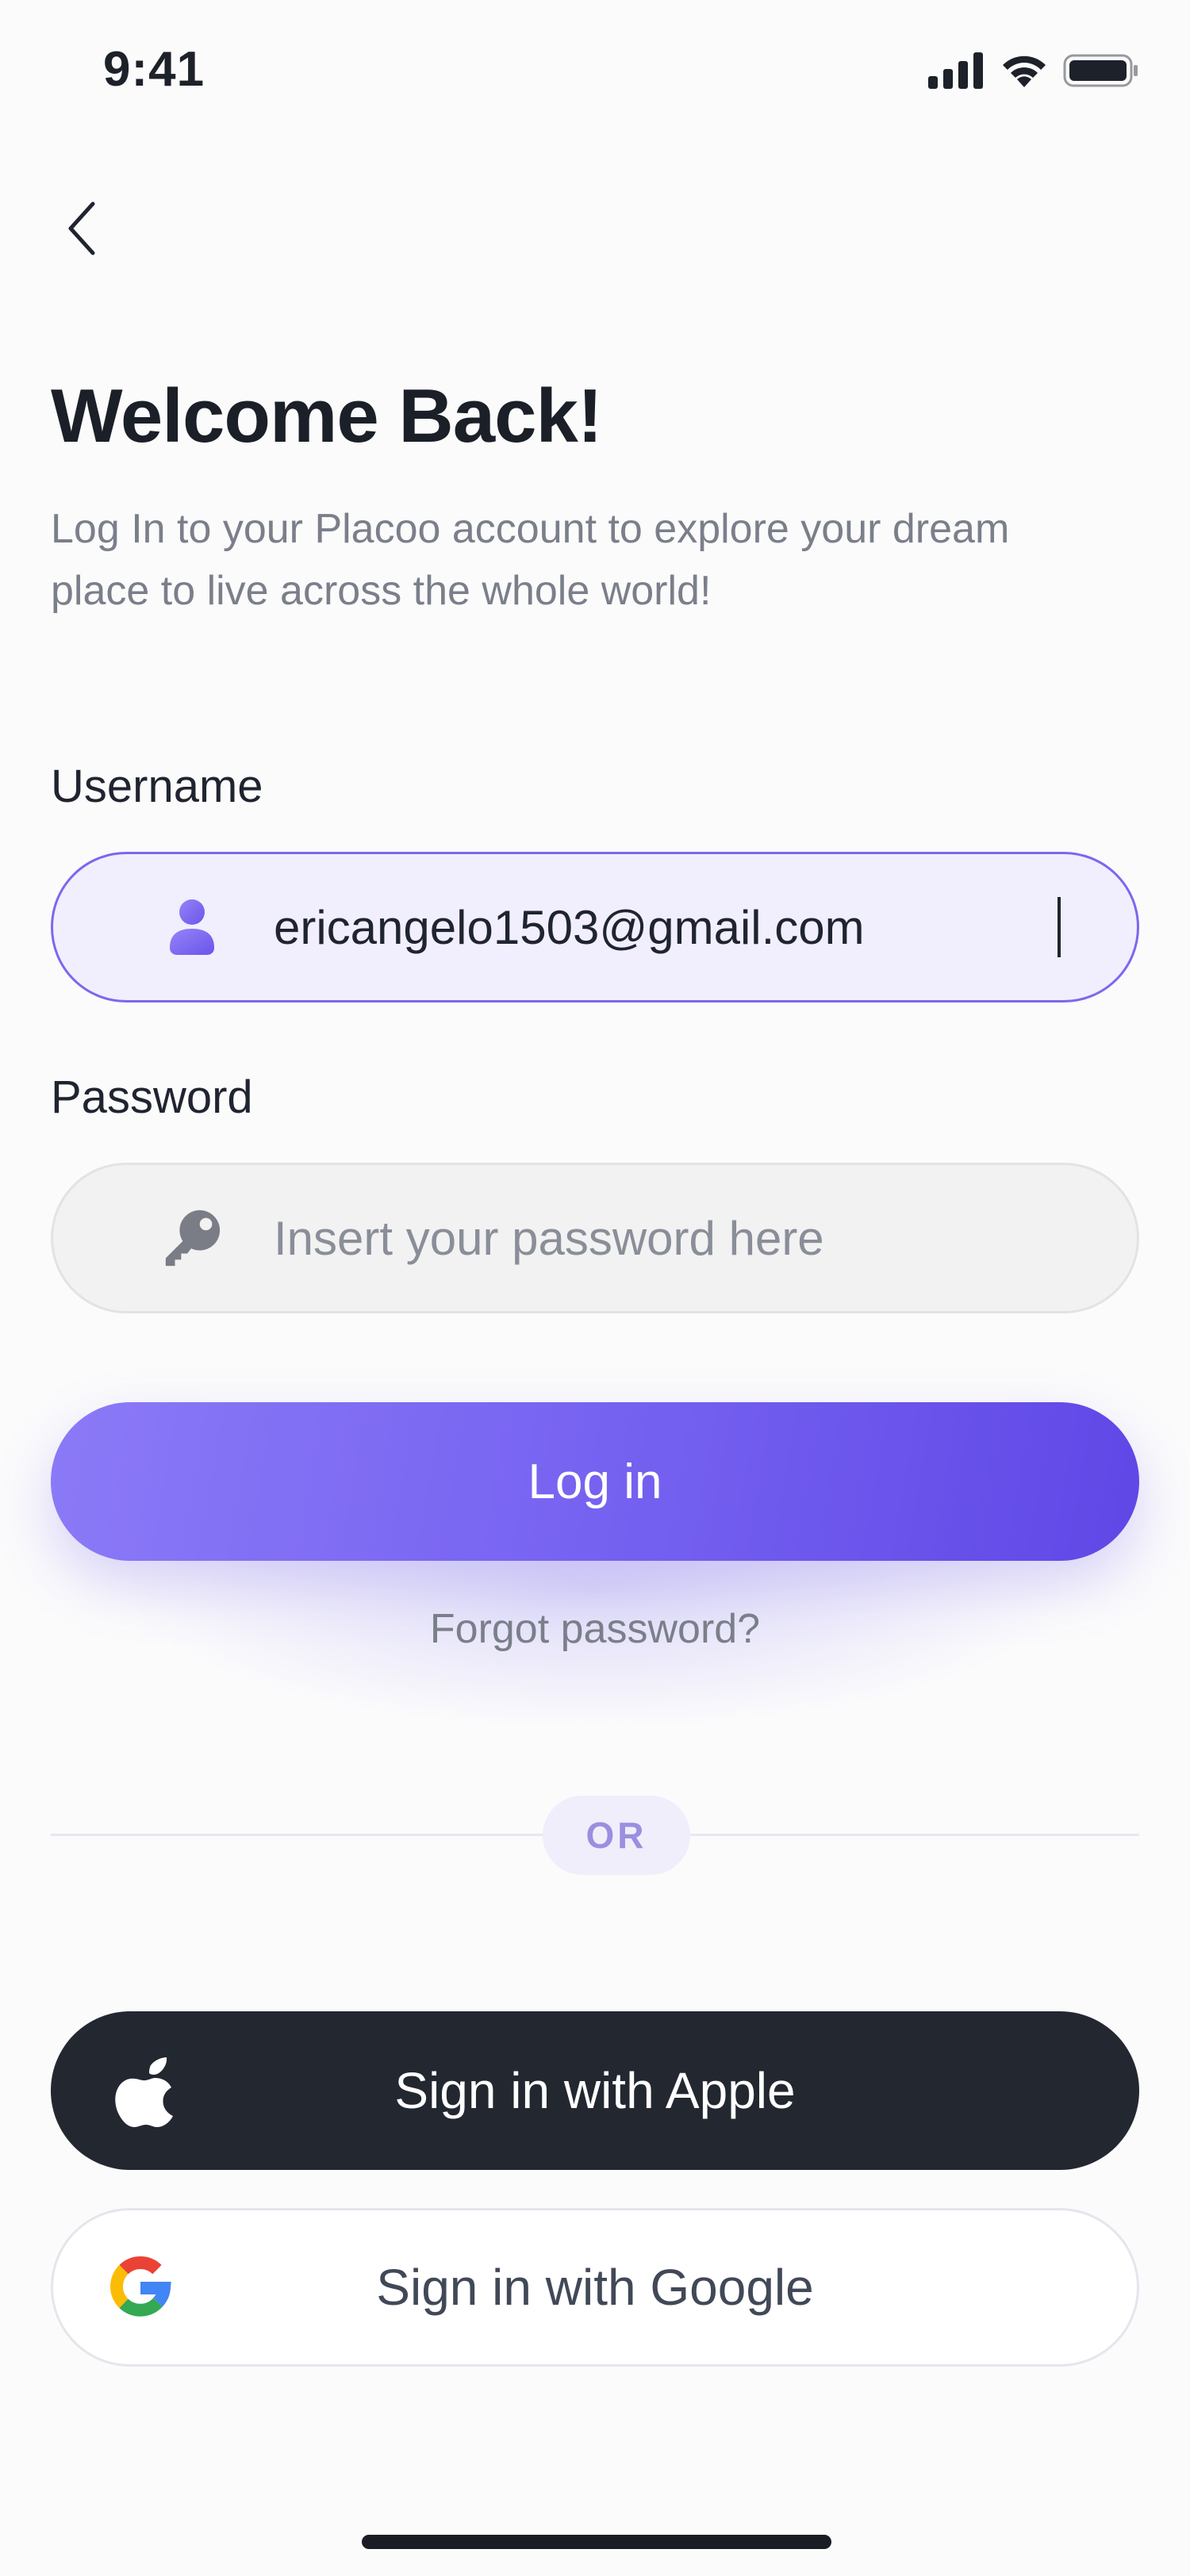 The height and width of the screenshot is (2576, 1190). I want to click on home-indicator, so click(596, 2542).